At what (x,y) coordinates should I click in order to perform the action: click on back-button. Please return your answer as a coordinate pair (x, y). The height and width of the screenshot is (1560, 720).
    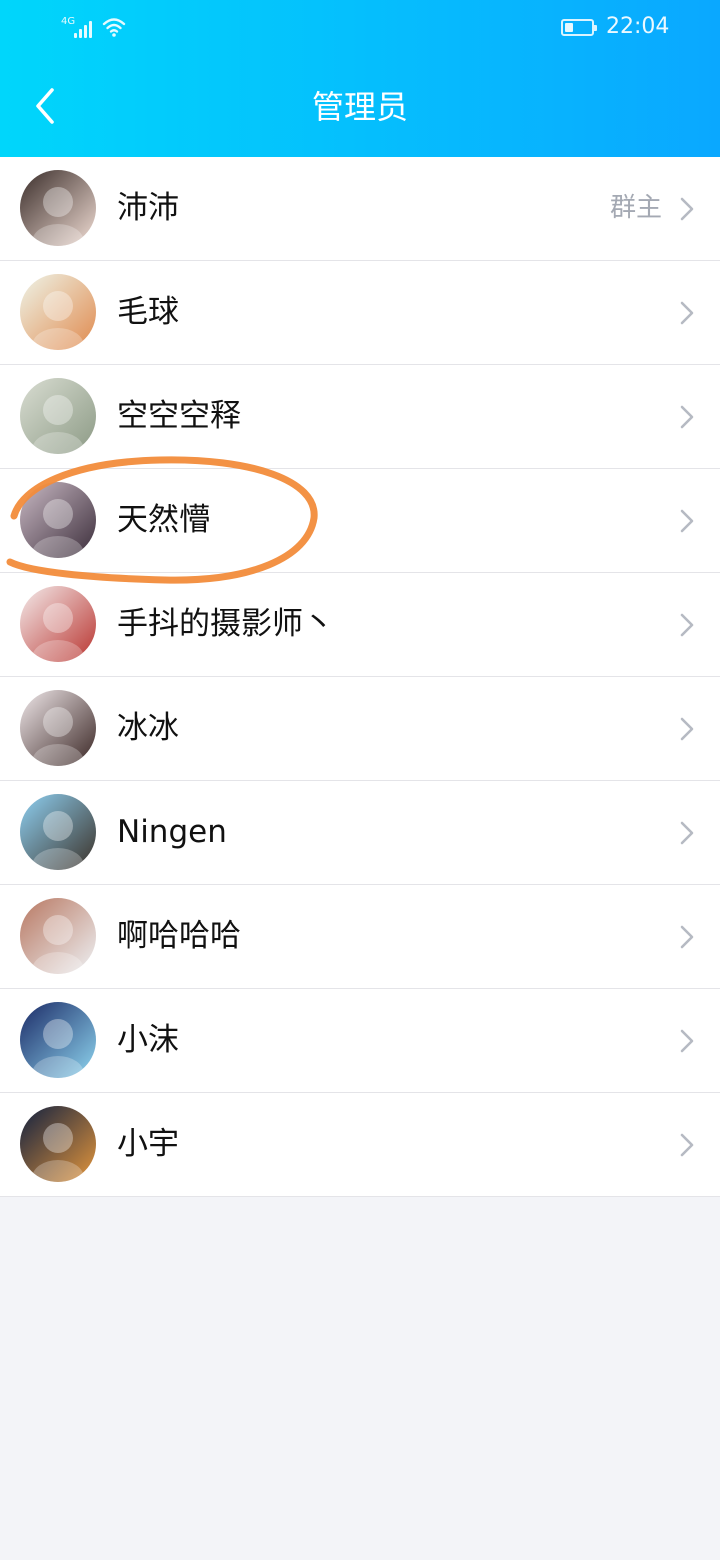
    Looking at the image, I should click on (47, 106).